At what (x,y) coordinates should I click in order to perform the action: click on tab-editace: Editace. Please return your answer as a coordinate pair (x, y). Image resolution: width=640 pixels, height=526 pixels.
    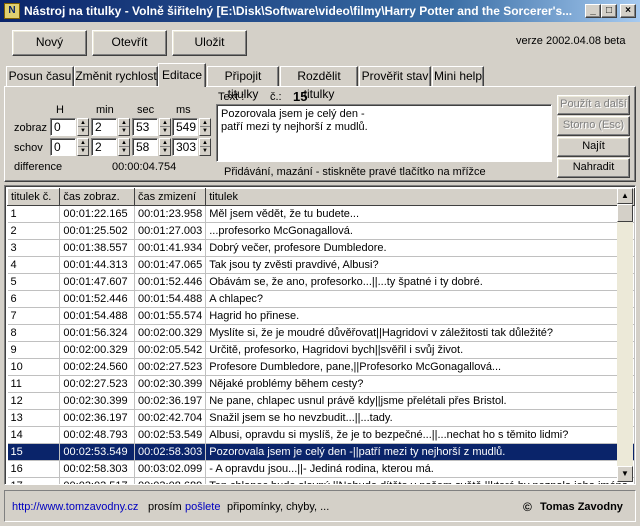
    Looking at the image, I should click on (182, 75).